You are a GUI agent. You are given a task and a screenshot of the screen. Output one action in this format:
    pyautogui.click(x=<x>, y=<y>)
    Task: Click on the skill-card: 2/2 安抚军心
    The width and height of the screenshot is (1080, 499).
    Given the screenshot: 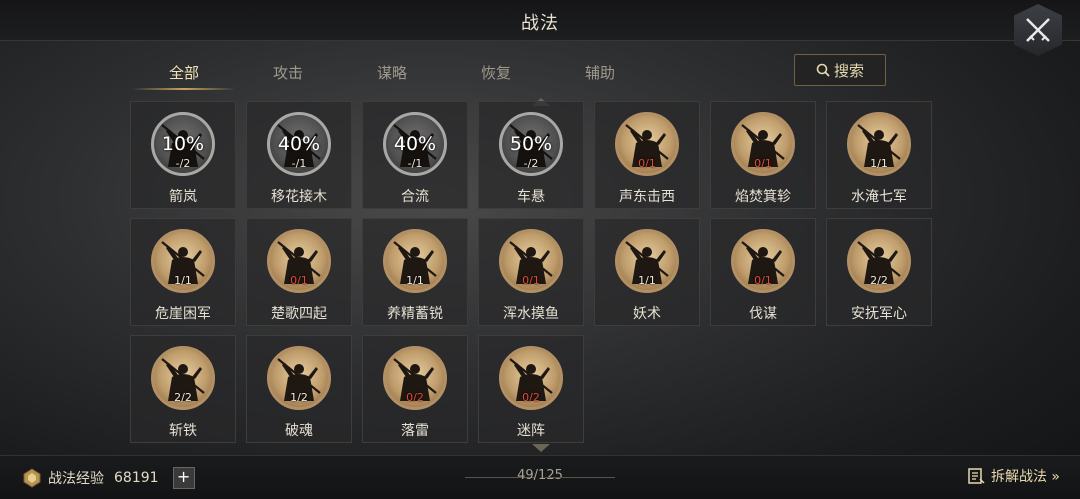 What is the action you would take?
    pyautogui.click(x=879, y=272)
    